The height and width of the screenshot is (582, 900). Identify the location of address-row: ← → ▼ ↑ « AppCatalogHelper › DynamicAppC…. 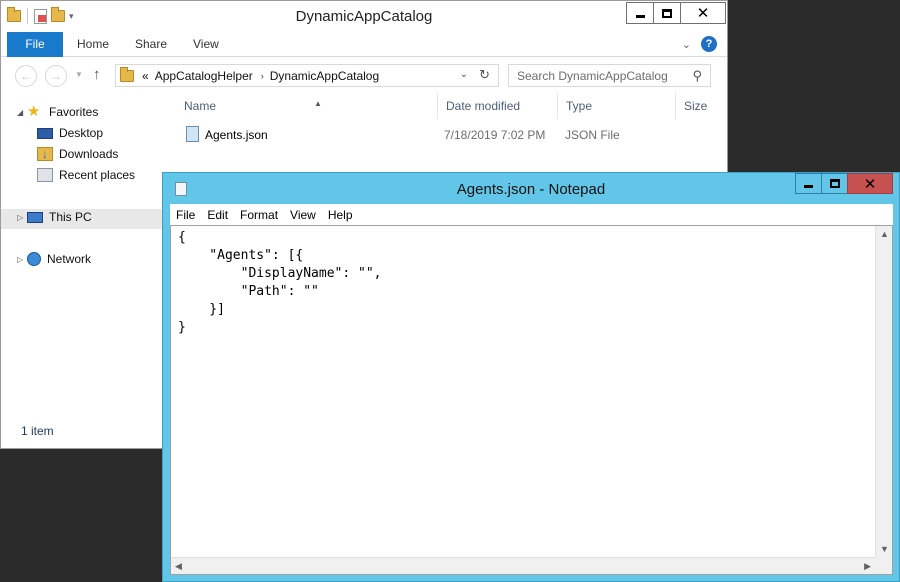
(364, 75).